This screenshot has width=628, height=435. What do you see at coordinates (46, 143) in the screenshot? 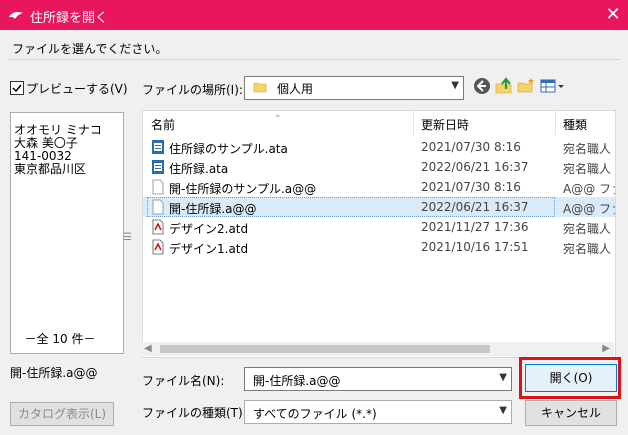
I see `preview-line: 大森 美〇子` at bounding box center [46, 143].